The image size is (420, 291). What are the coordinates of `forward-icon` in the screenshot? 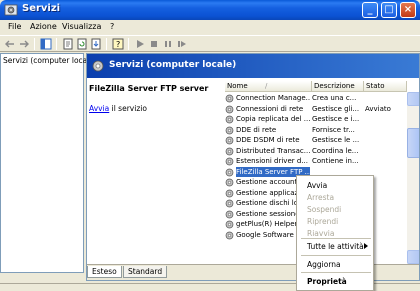 It's located at (24, 44).